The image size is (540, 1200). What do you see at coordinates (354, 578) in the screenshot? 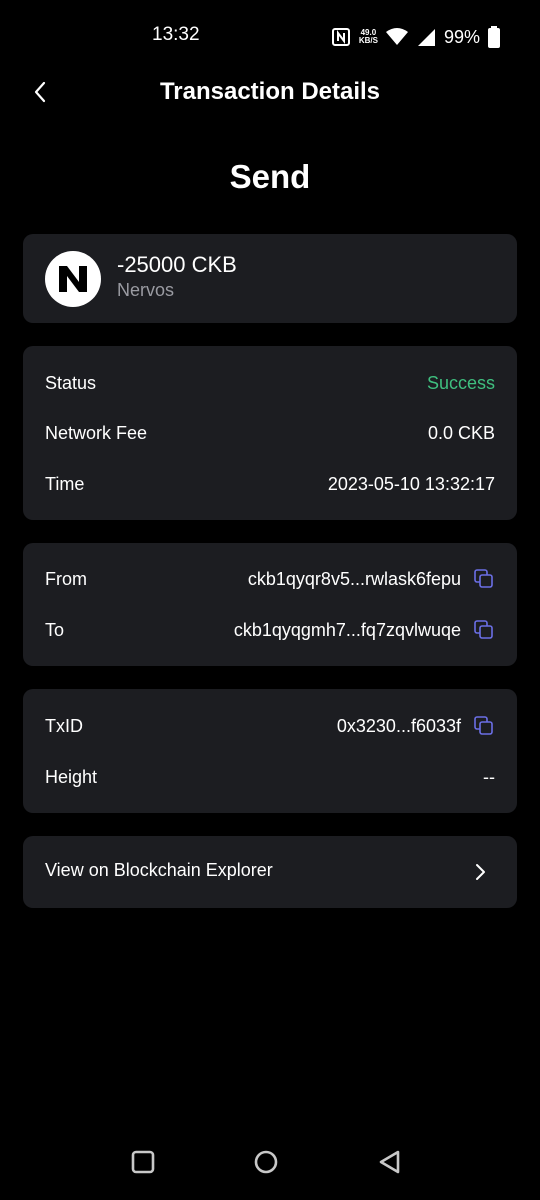
I see `from-address: ckb1qyqr8v5...rwlask6fepu` at bounding box center [354, 578].